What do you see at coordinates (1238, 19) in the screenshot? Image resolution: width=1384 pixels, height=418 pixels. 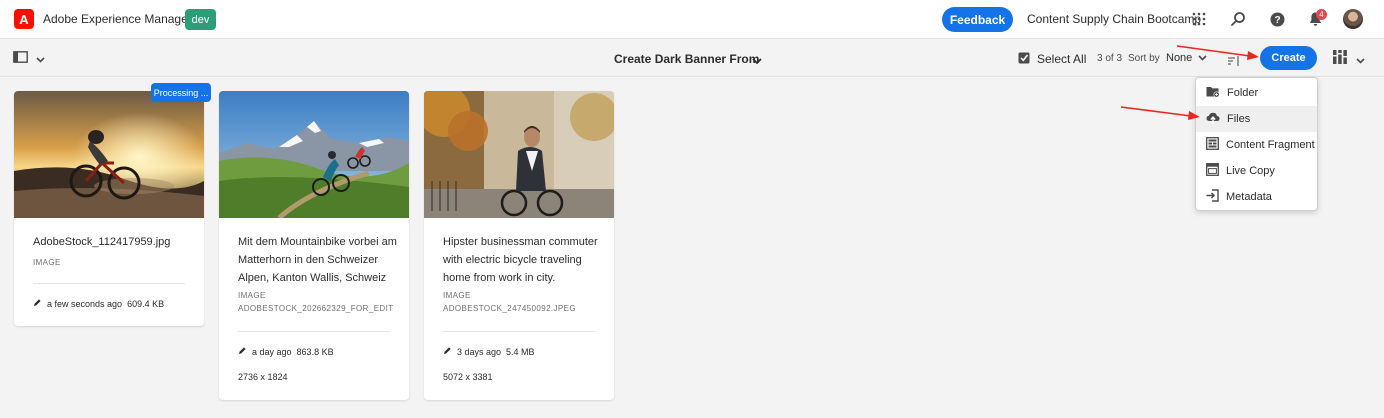 I see `search-icon` at bounding box center [1238, 19].